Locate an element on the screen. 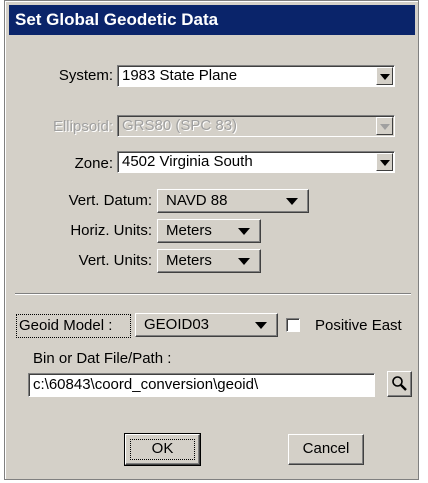 Image resolution: width=428 pixels, height=483 pixels. browse-button is located at coordinates (399, 384).